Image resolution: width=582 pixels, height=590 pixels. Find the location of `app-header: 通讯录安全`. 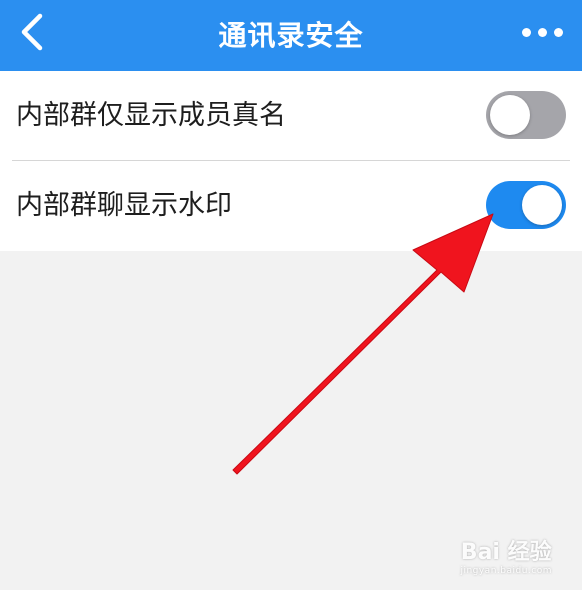

app-header: 通讯录安全 is located at coordinates (291, 35).